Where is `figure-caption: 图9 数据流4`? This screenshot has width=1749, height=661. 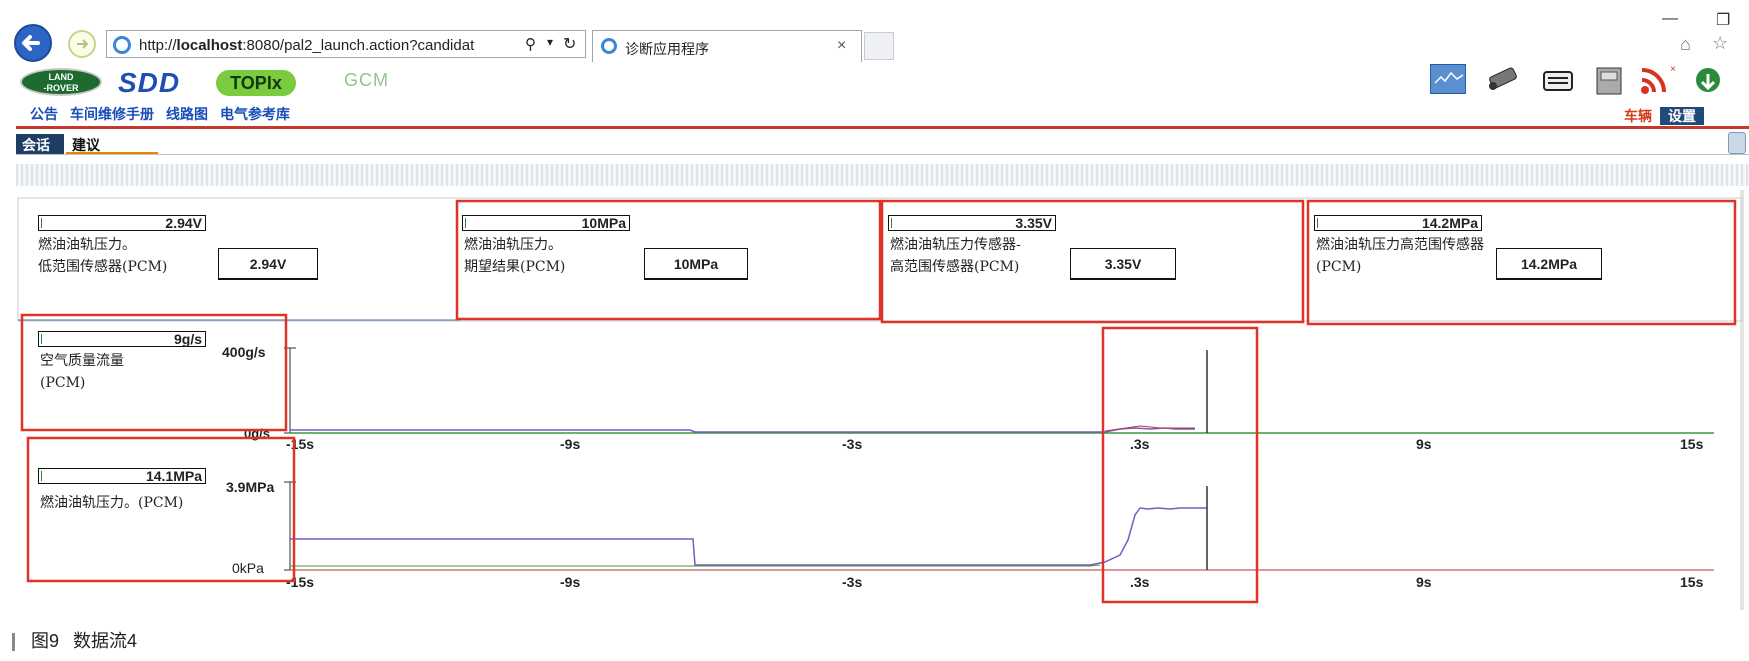
figure-caption: 图9 数据流4 is located at coordinates (74, 640).